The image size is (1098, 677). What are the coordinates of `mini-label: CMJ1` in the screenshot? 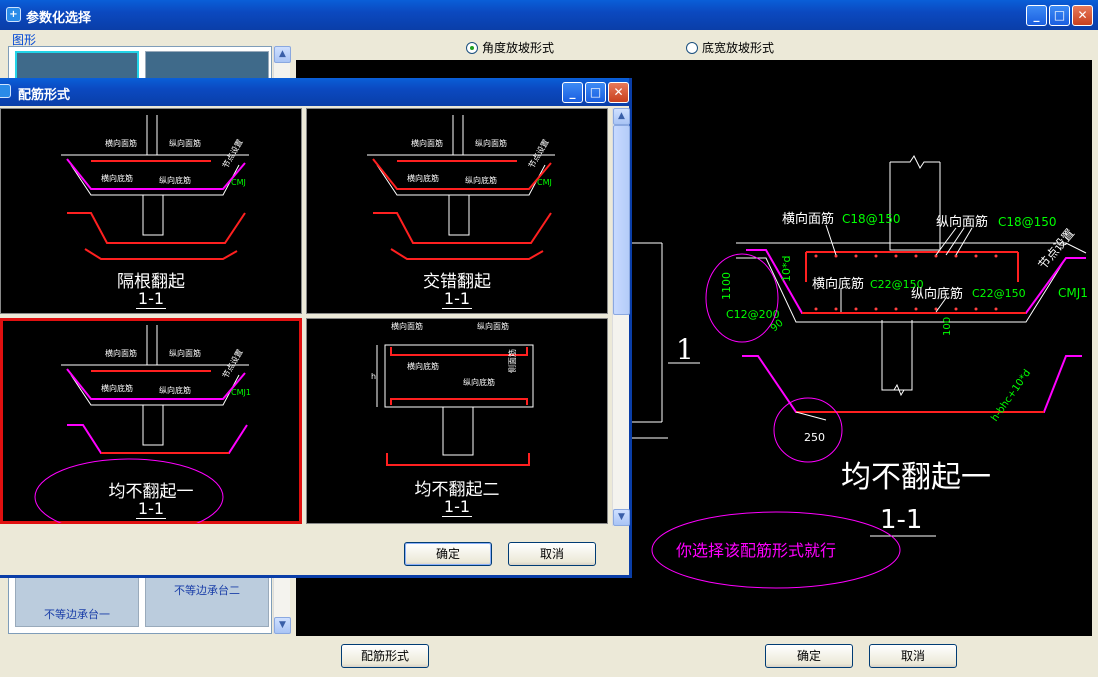 It's located at (241, 392).